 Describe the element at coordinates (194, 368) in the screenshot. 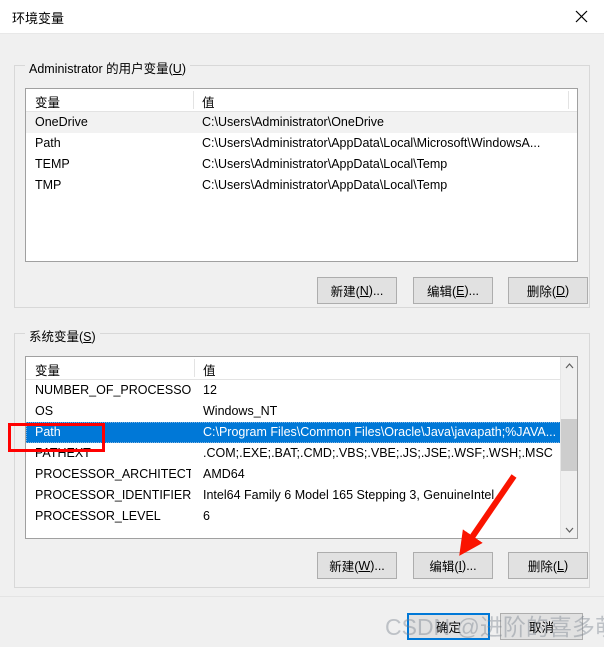

I see `system-column-divider` at that location.